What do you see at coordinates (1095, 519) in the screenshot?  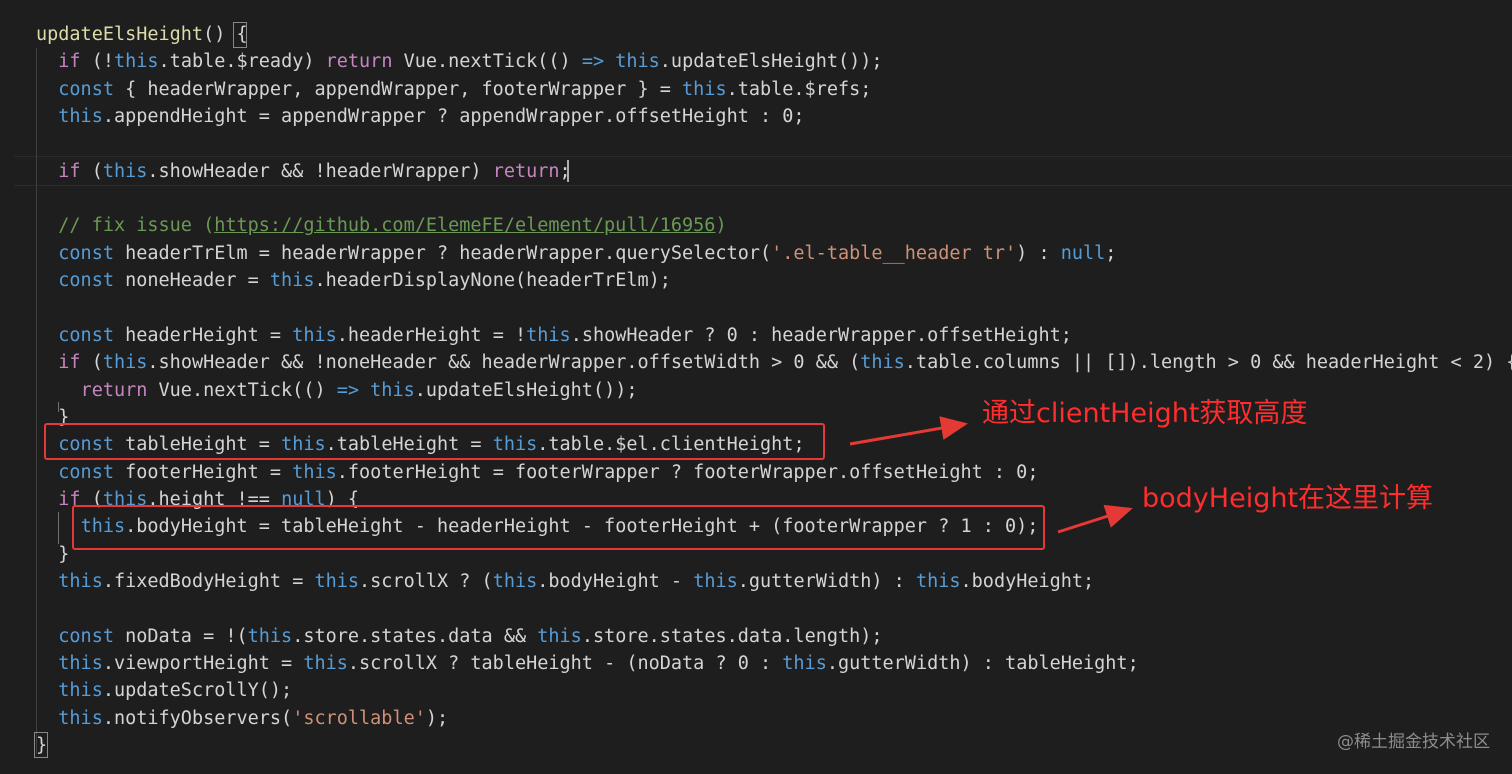 I see `arrow-to-body-height` at bounding box center [1095, 519].